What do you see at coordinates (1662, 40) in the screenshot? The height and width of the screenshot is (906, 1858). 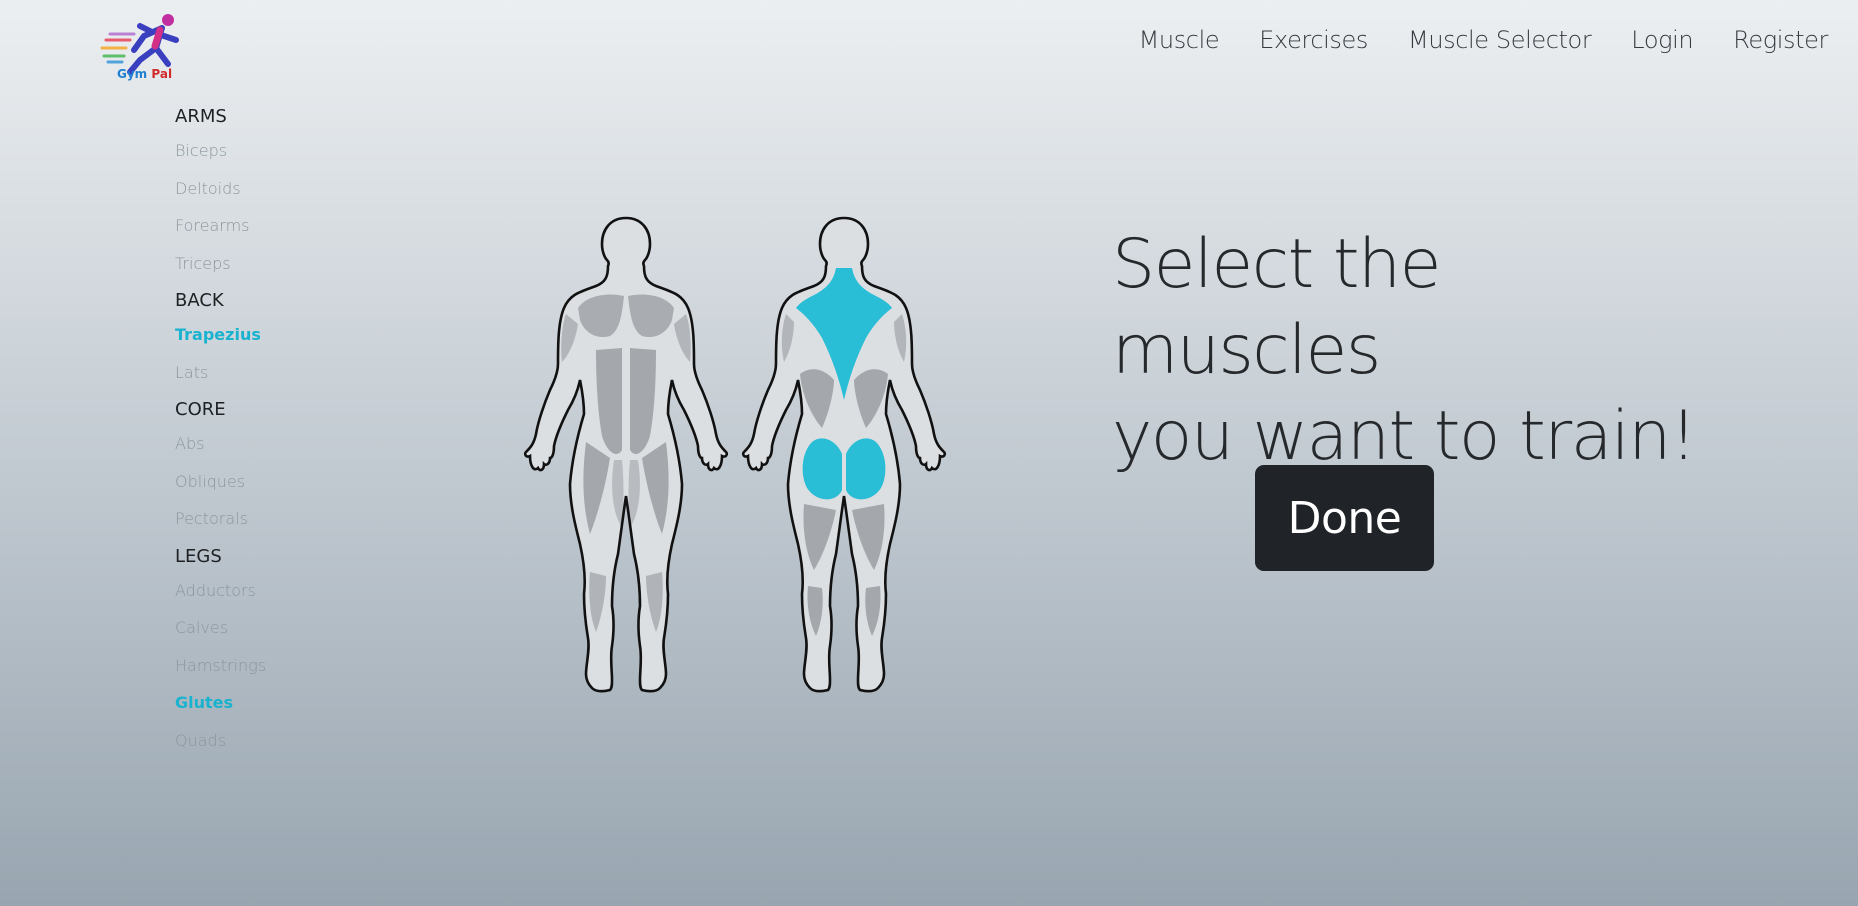 I see `nav-login: Login` at bounding box center [1662, 40].